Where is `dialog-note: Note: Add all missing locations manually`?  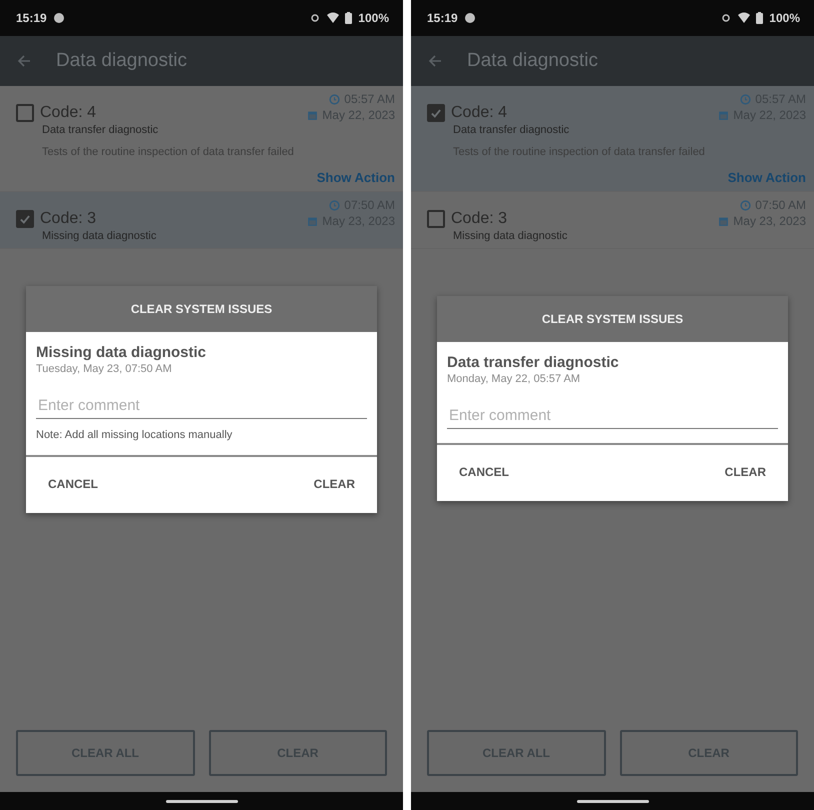
dialog-note: Note: Add all missing locations manually is located at coordinates (135, 435).